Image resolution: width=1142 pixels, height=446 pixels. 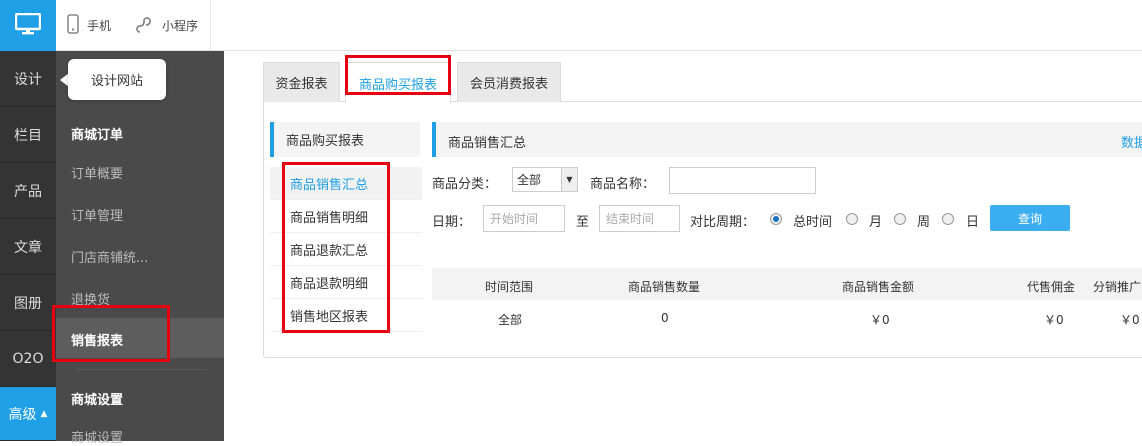 What do you see at coordinates (97, 436) in the screenshot?
I see `nav-item-mall-settings: 商城设置` at bounding box center [97, 436].